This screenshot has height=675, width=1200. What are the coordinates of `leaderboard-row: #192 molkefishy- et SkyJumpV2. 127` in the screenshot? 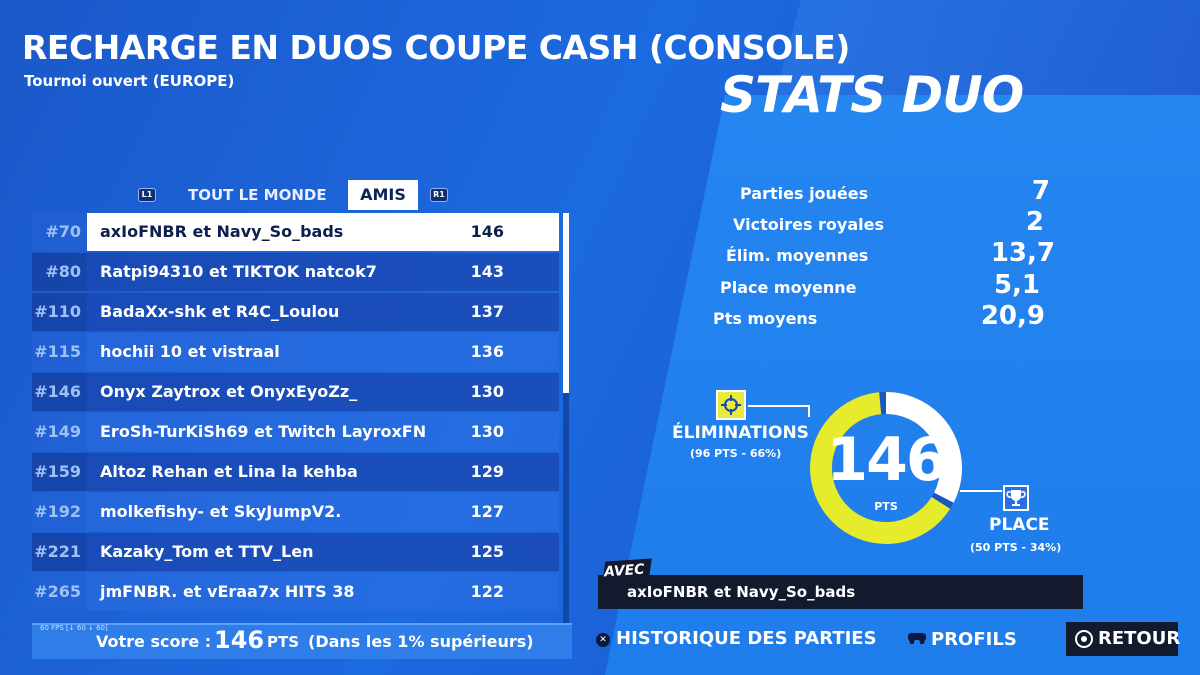 It's located at (295, 512).